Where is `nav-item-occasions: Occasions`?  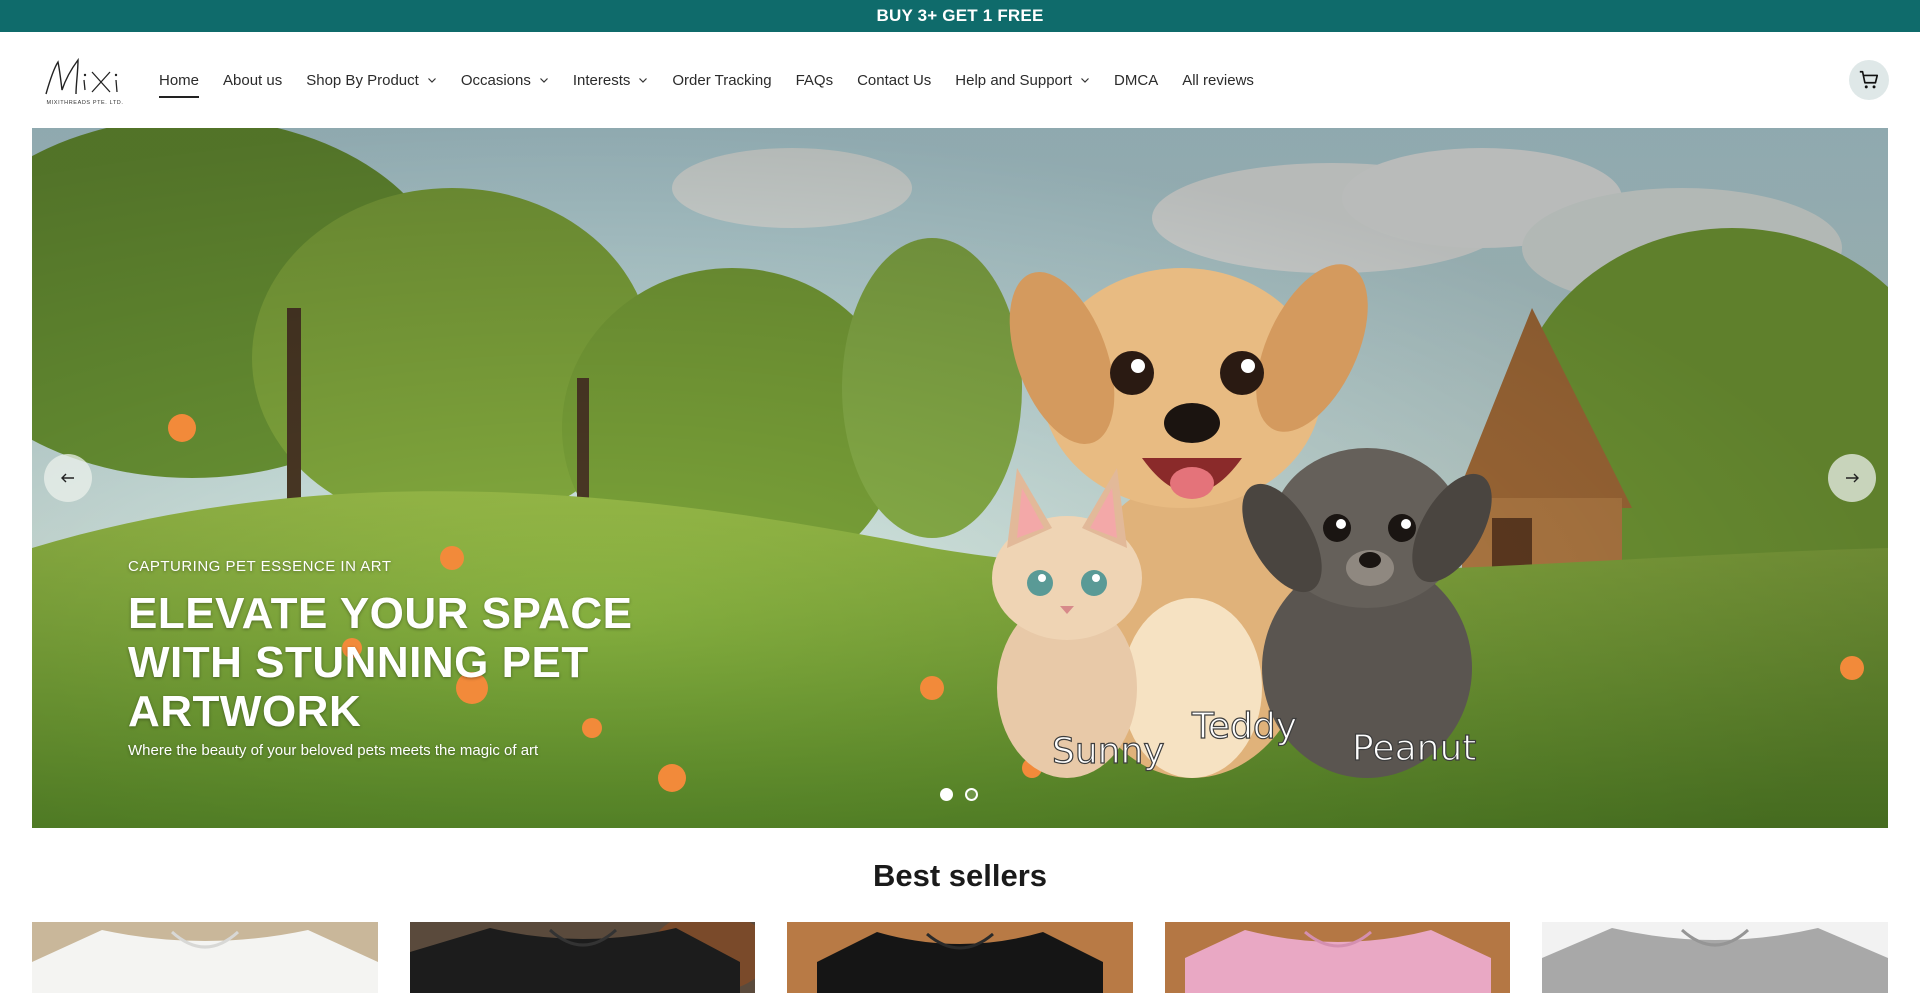 nav-item-occasions: Occasions is located at coordinates (505, 80).